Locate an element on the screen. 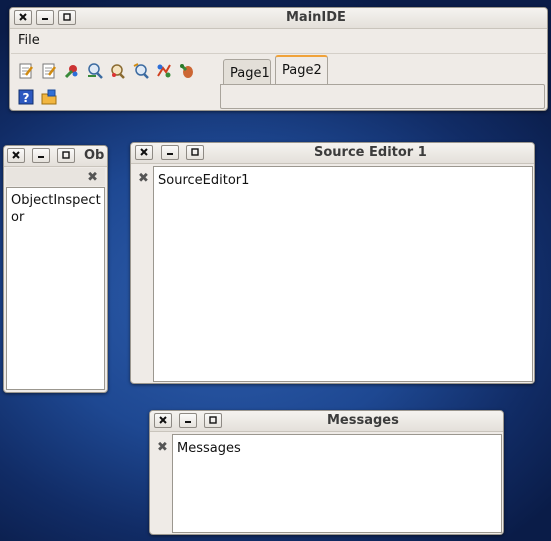 This screenshot has height=541, width=551. page-tabs: Page1 Page2 is located at coordinates (382, 82).